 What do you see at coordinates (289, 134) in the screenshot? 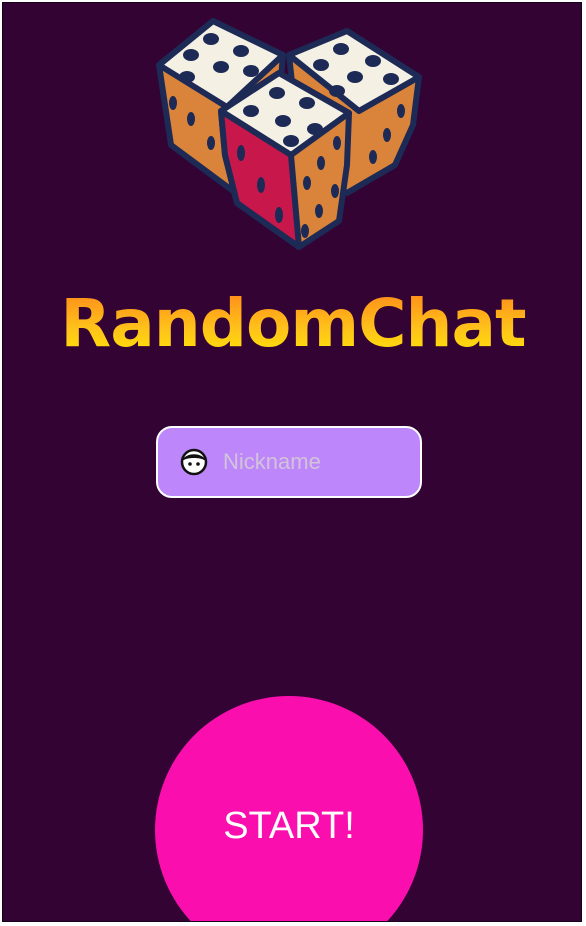
I see `dice-icon` at bounding box center [289, 134].